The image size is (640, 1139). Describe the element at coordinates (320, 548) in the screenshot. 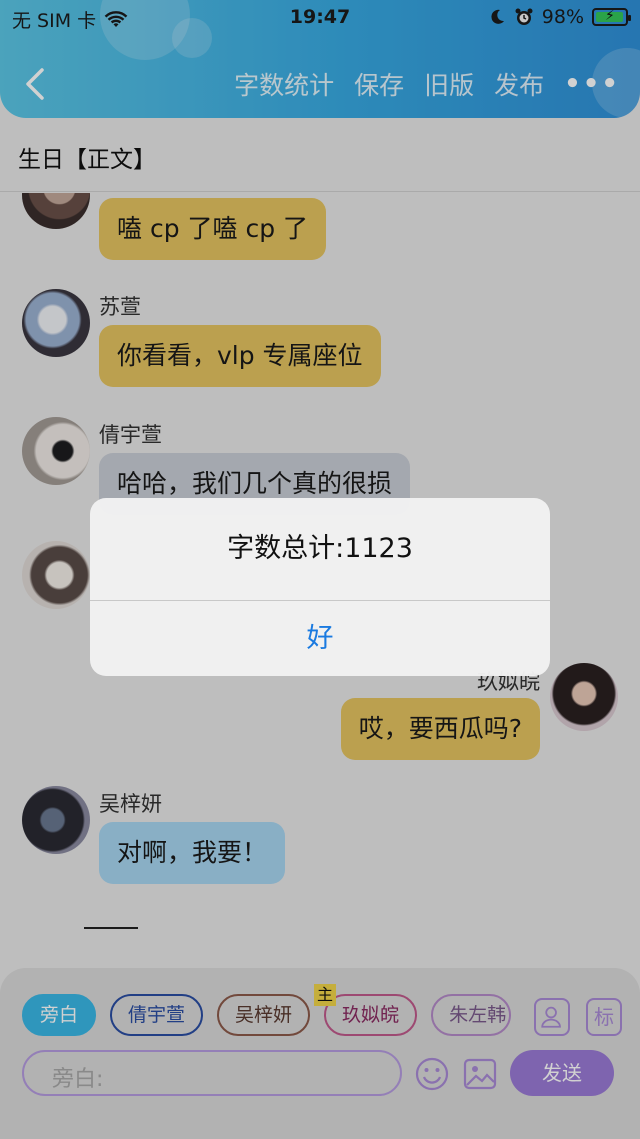

I see `alert-message: 字数总计:1123` at that location.